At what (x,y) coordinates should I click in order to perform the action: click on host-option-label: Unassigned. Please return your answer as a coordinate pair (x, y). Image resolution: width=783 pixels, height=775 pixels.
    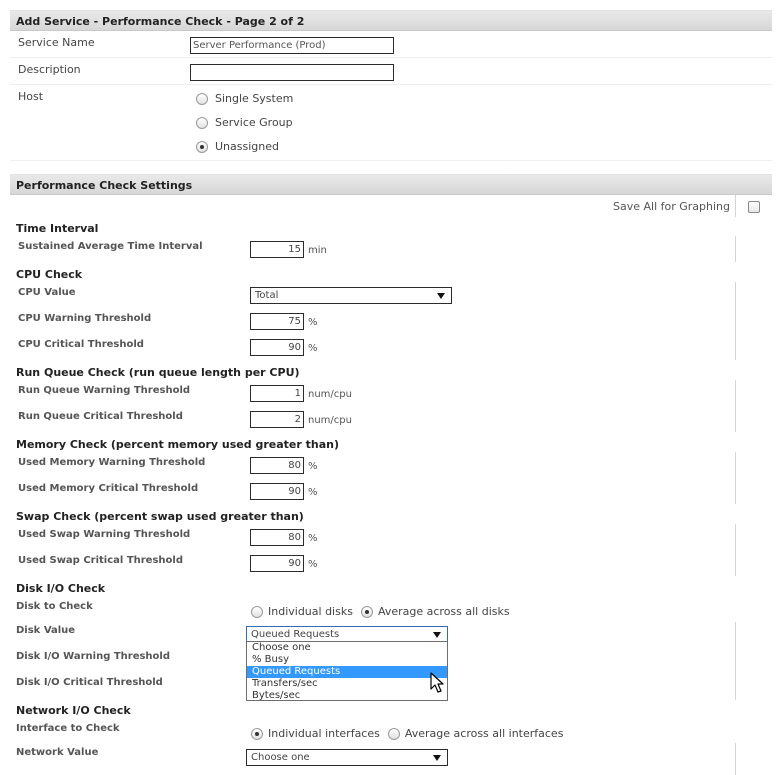
    Looking at the image, I should click on (247, 146).